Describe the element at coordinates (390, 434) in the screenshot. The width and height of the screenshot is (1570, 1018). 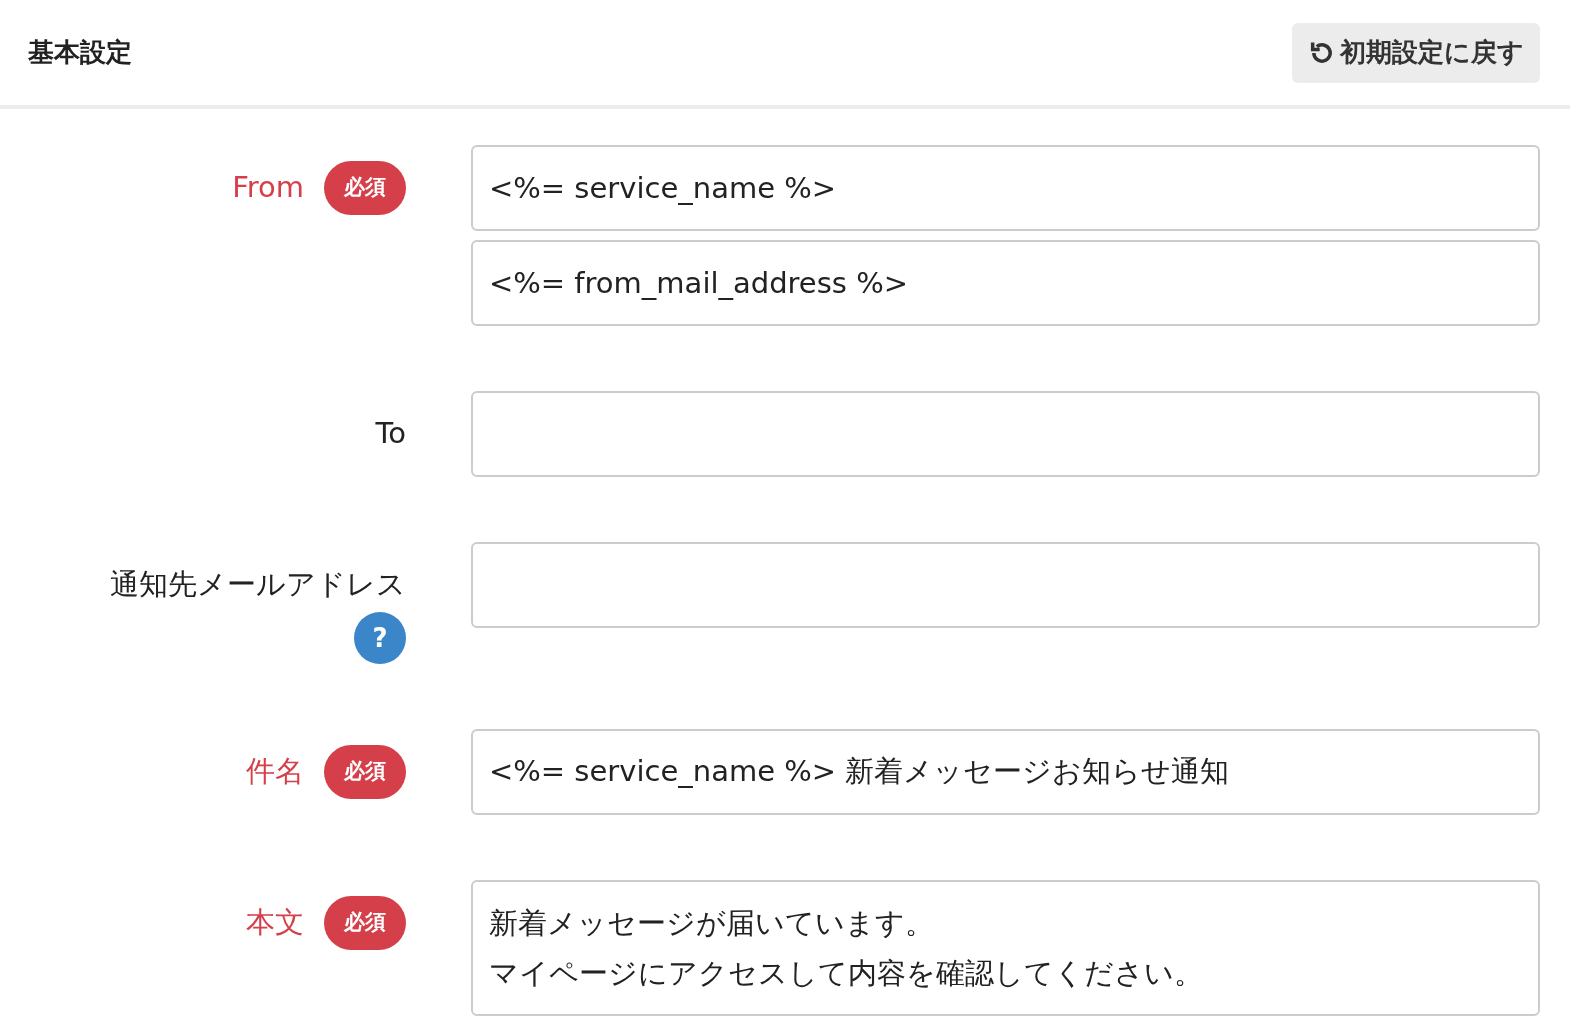
I see `field-label: To` at that location.